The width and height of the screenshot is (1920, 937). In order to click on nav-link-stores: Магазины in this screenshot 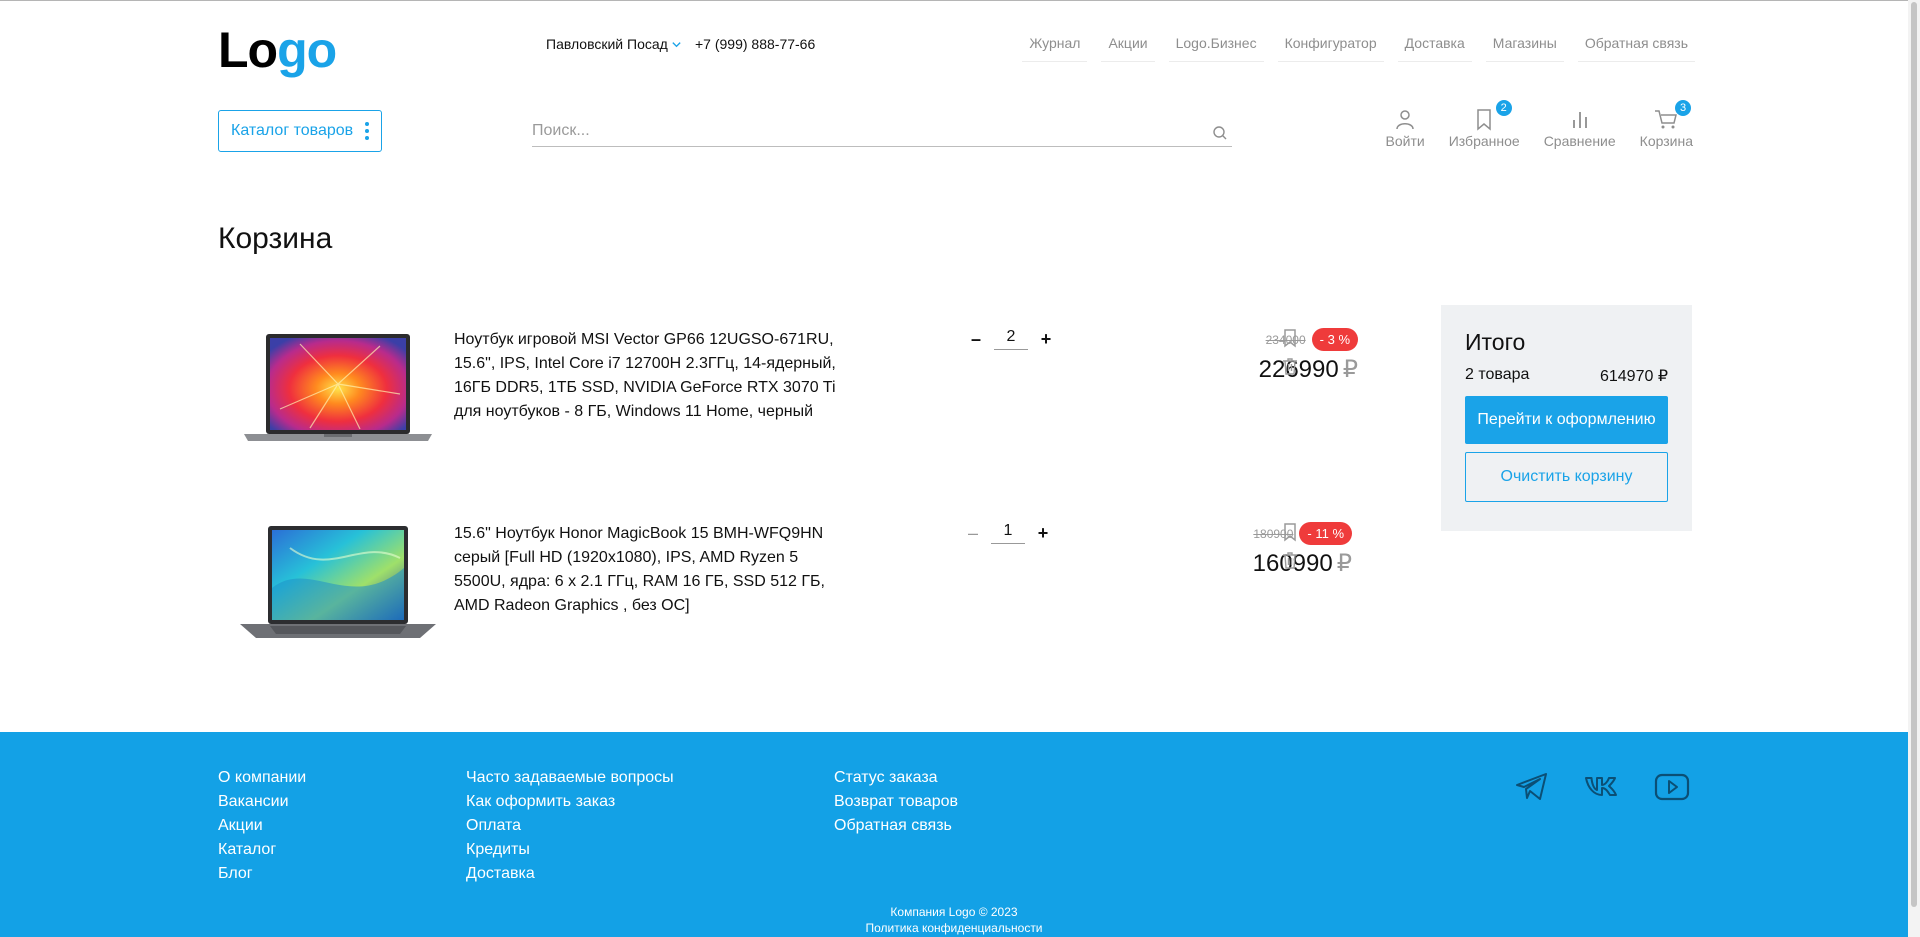, I will do `click(1524, 45)`.